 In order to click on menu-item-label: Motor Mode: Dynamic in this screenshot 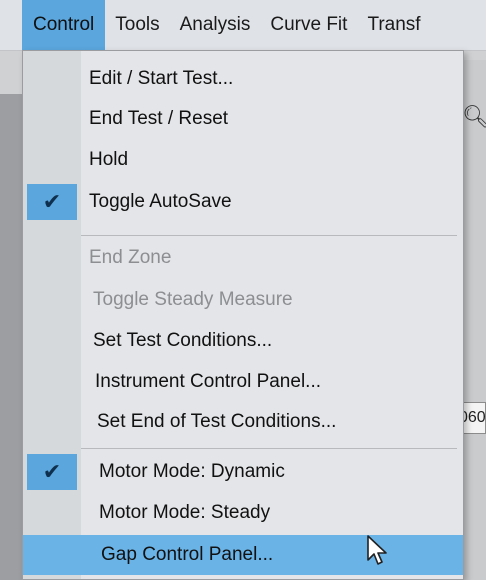, I will do `click(192, 471)`.